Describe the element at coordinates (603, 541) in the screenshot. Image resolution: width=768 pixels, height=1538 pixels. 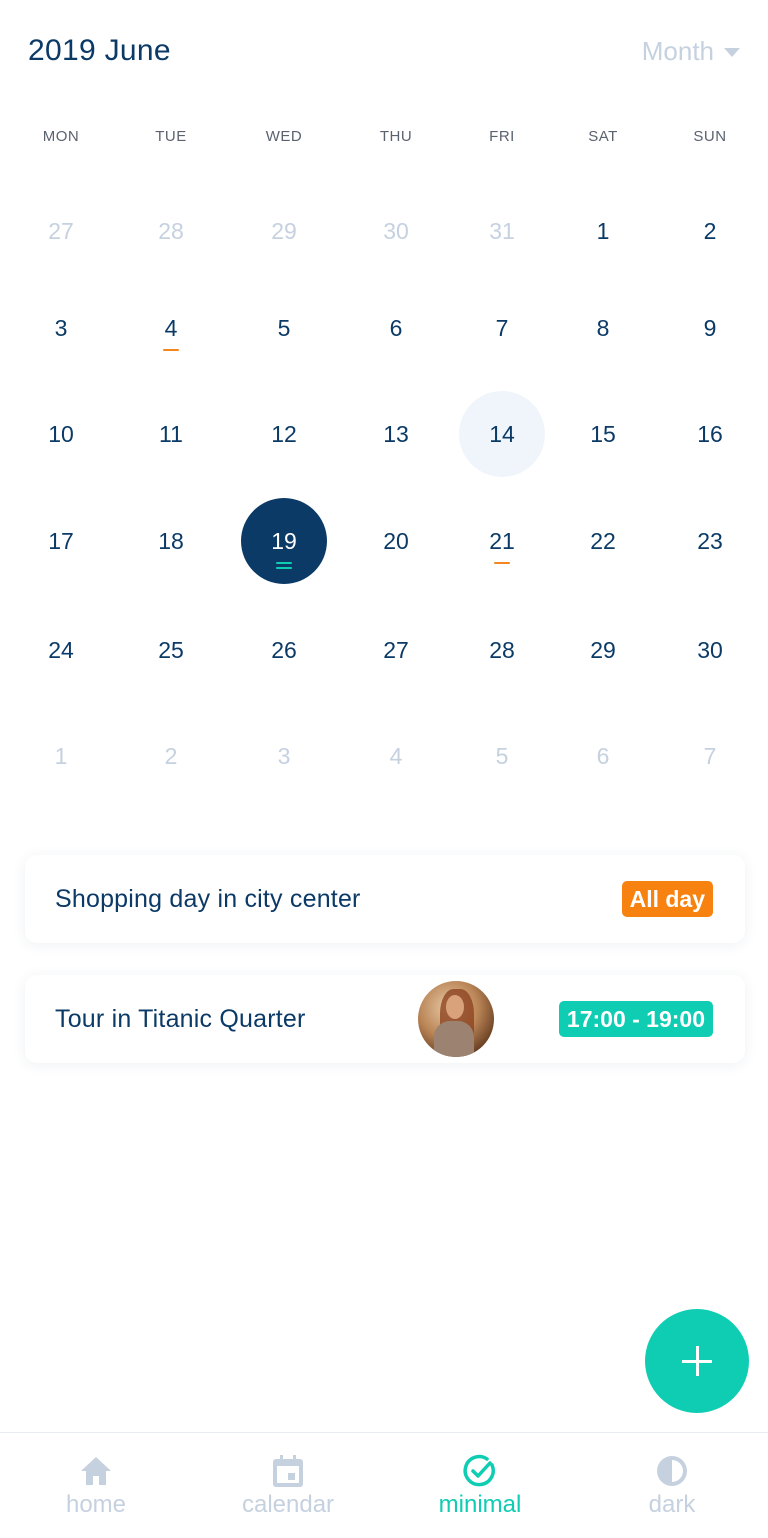
I see `calendar-day: 22` at that location.